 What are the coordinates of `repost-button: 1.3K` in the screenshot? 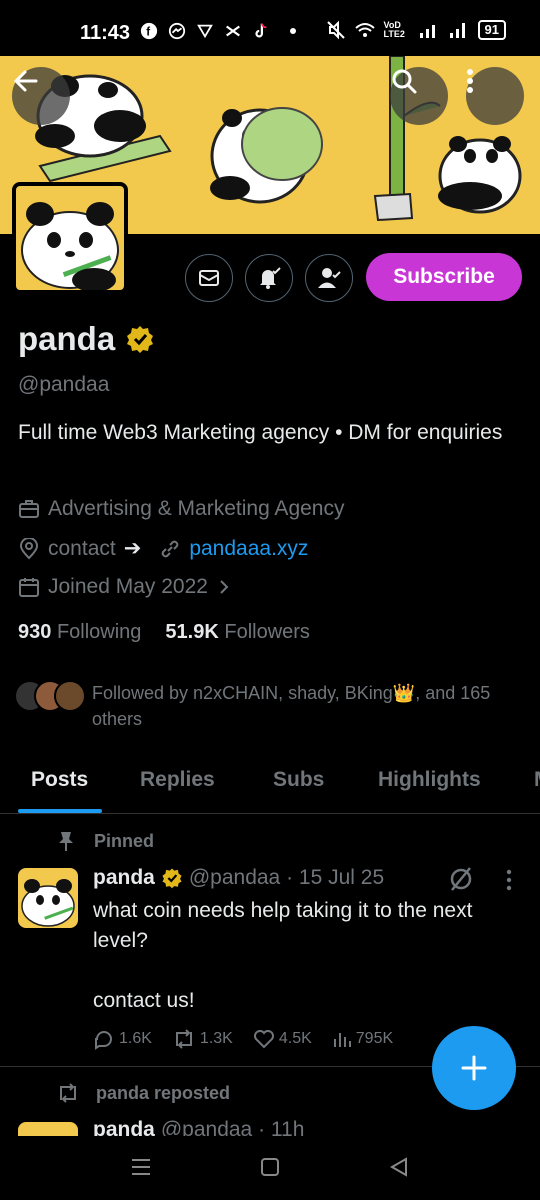 It's located at (202, 1039).